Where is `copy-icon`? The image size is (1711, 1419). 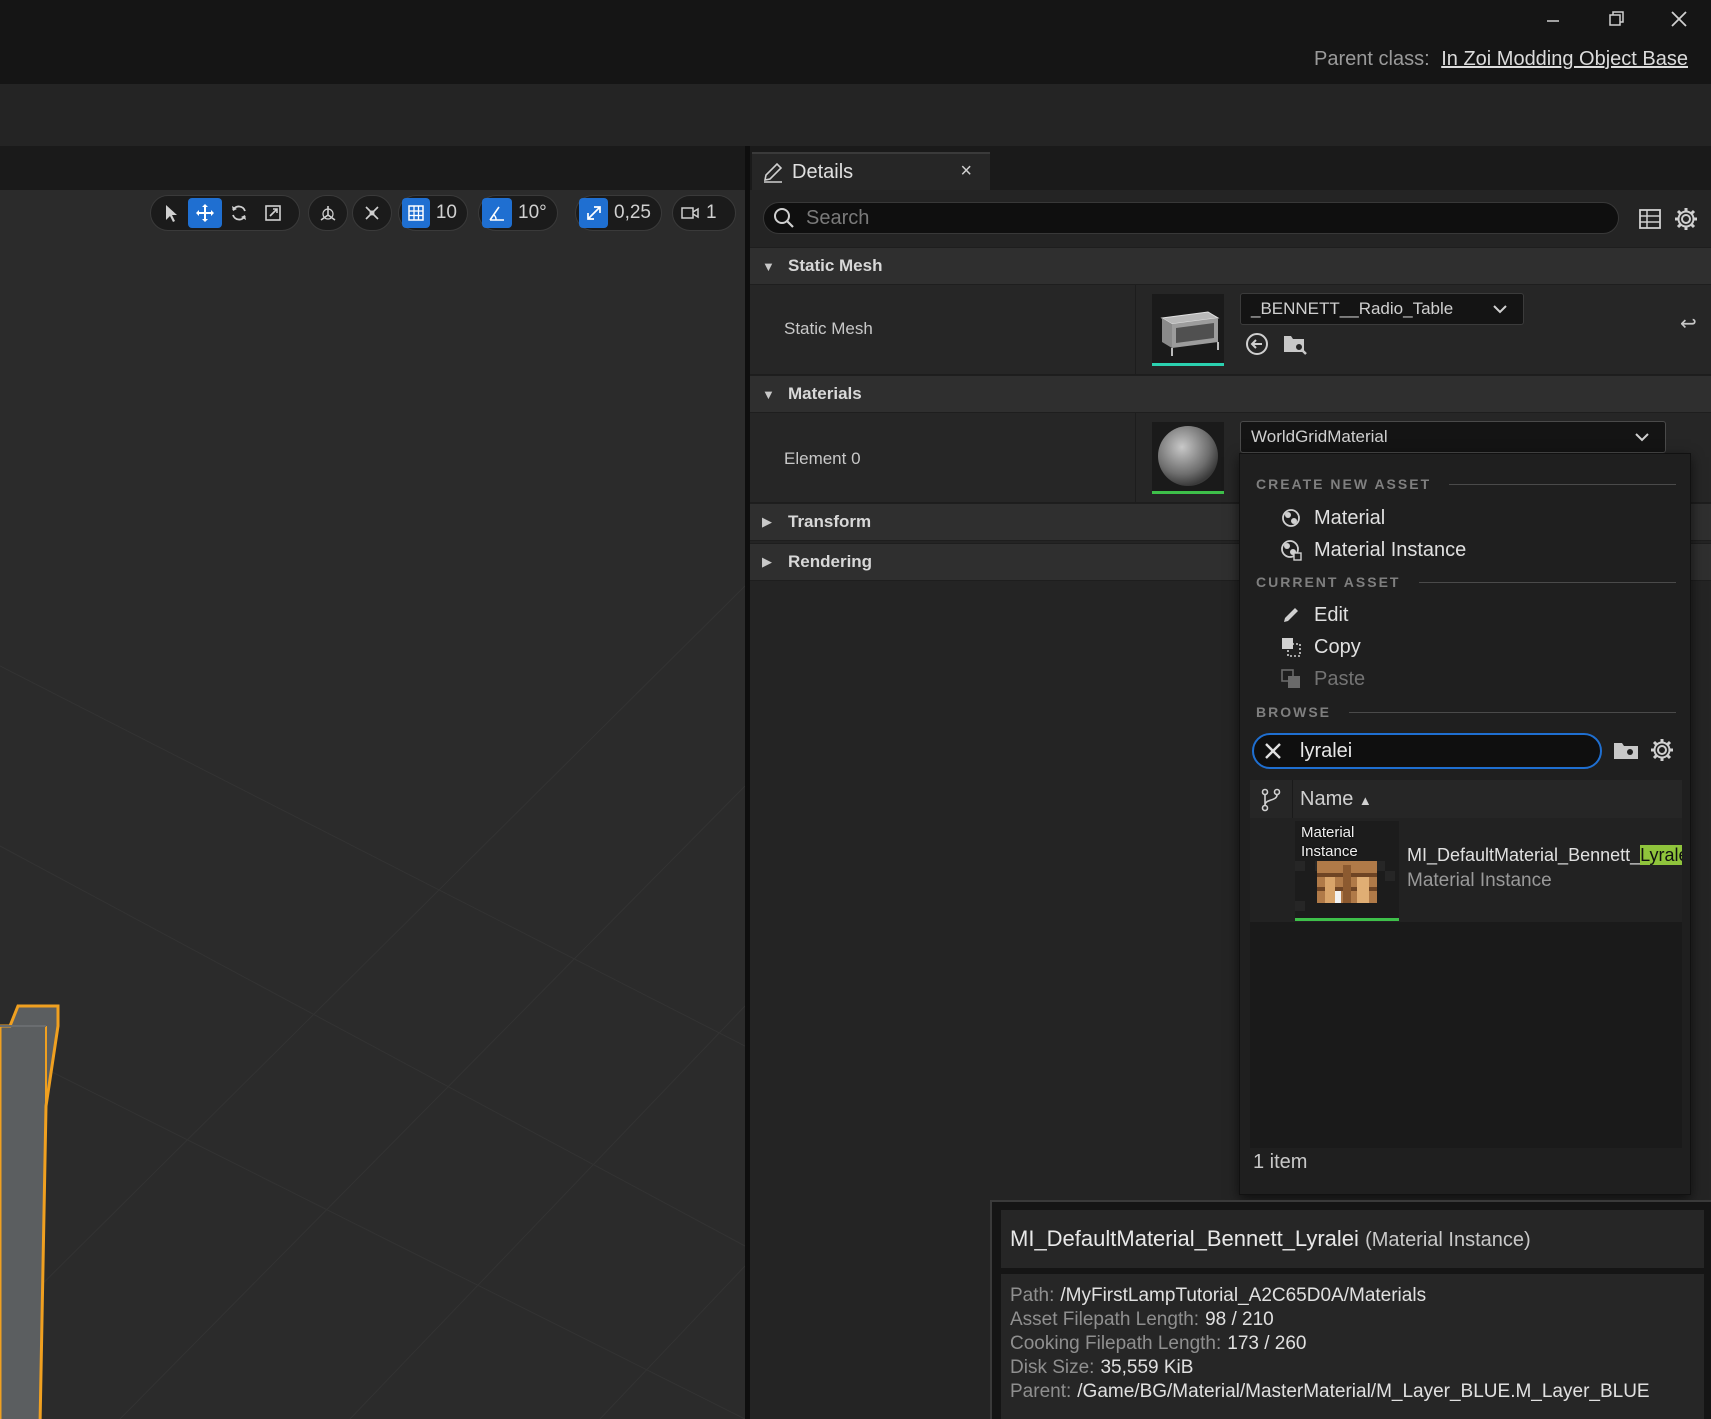
copy-icon is located at coordinates (1291, 647).